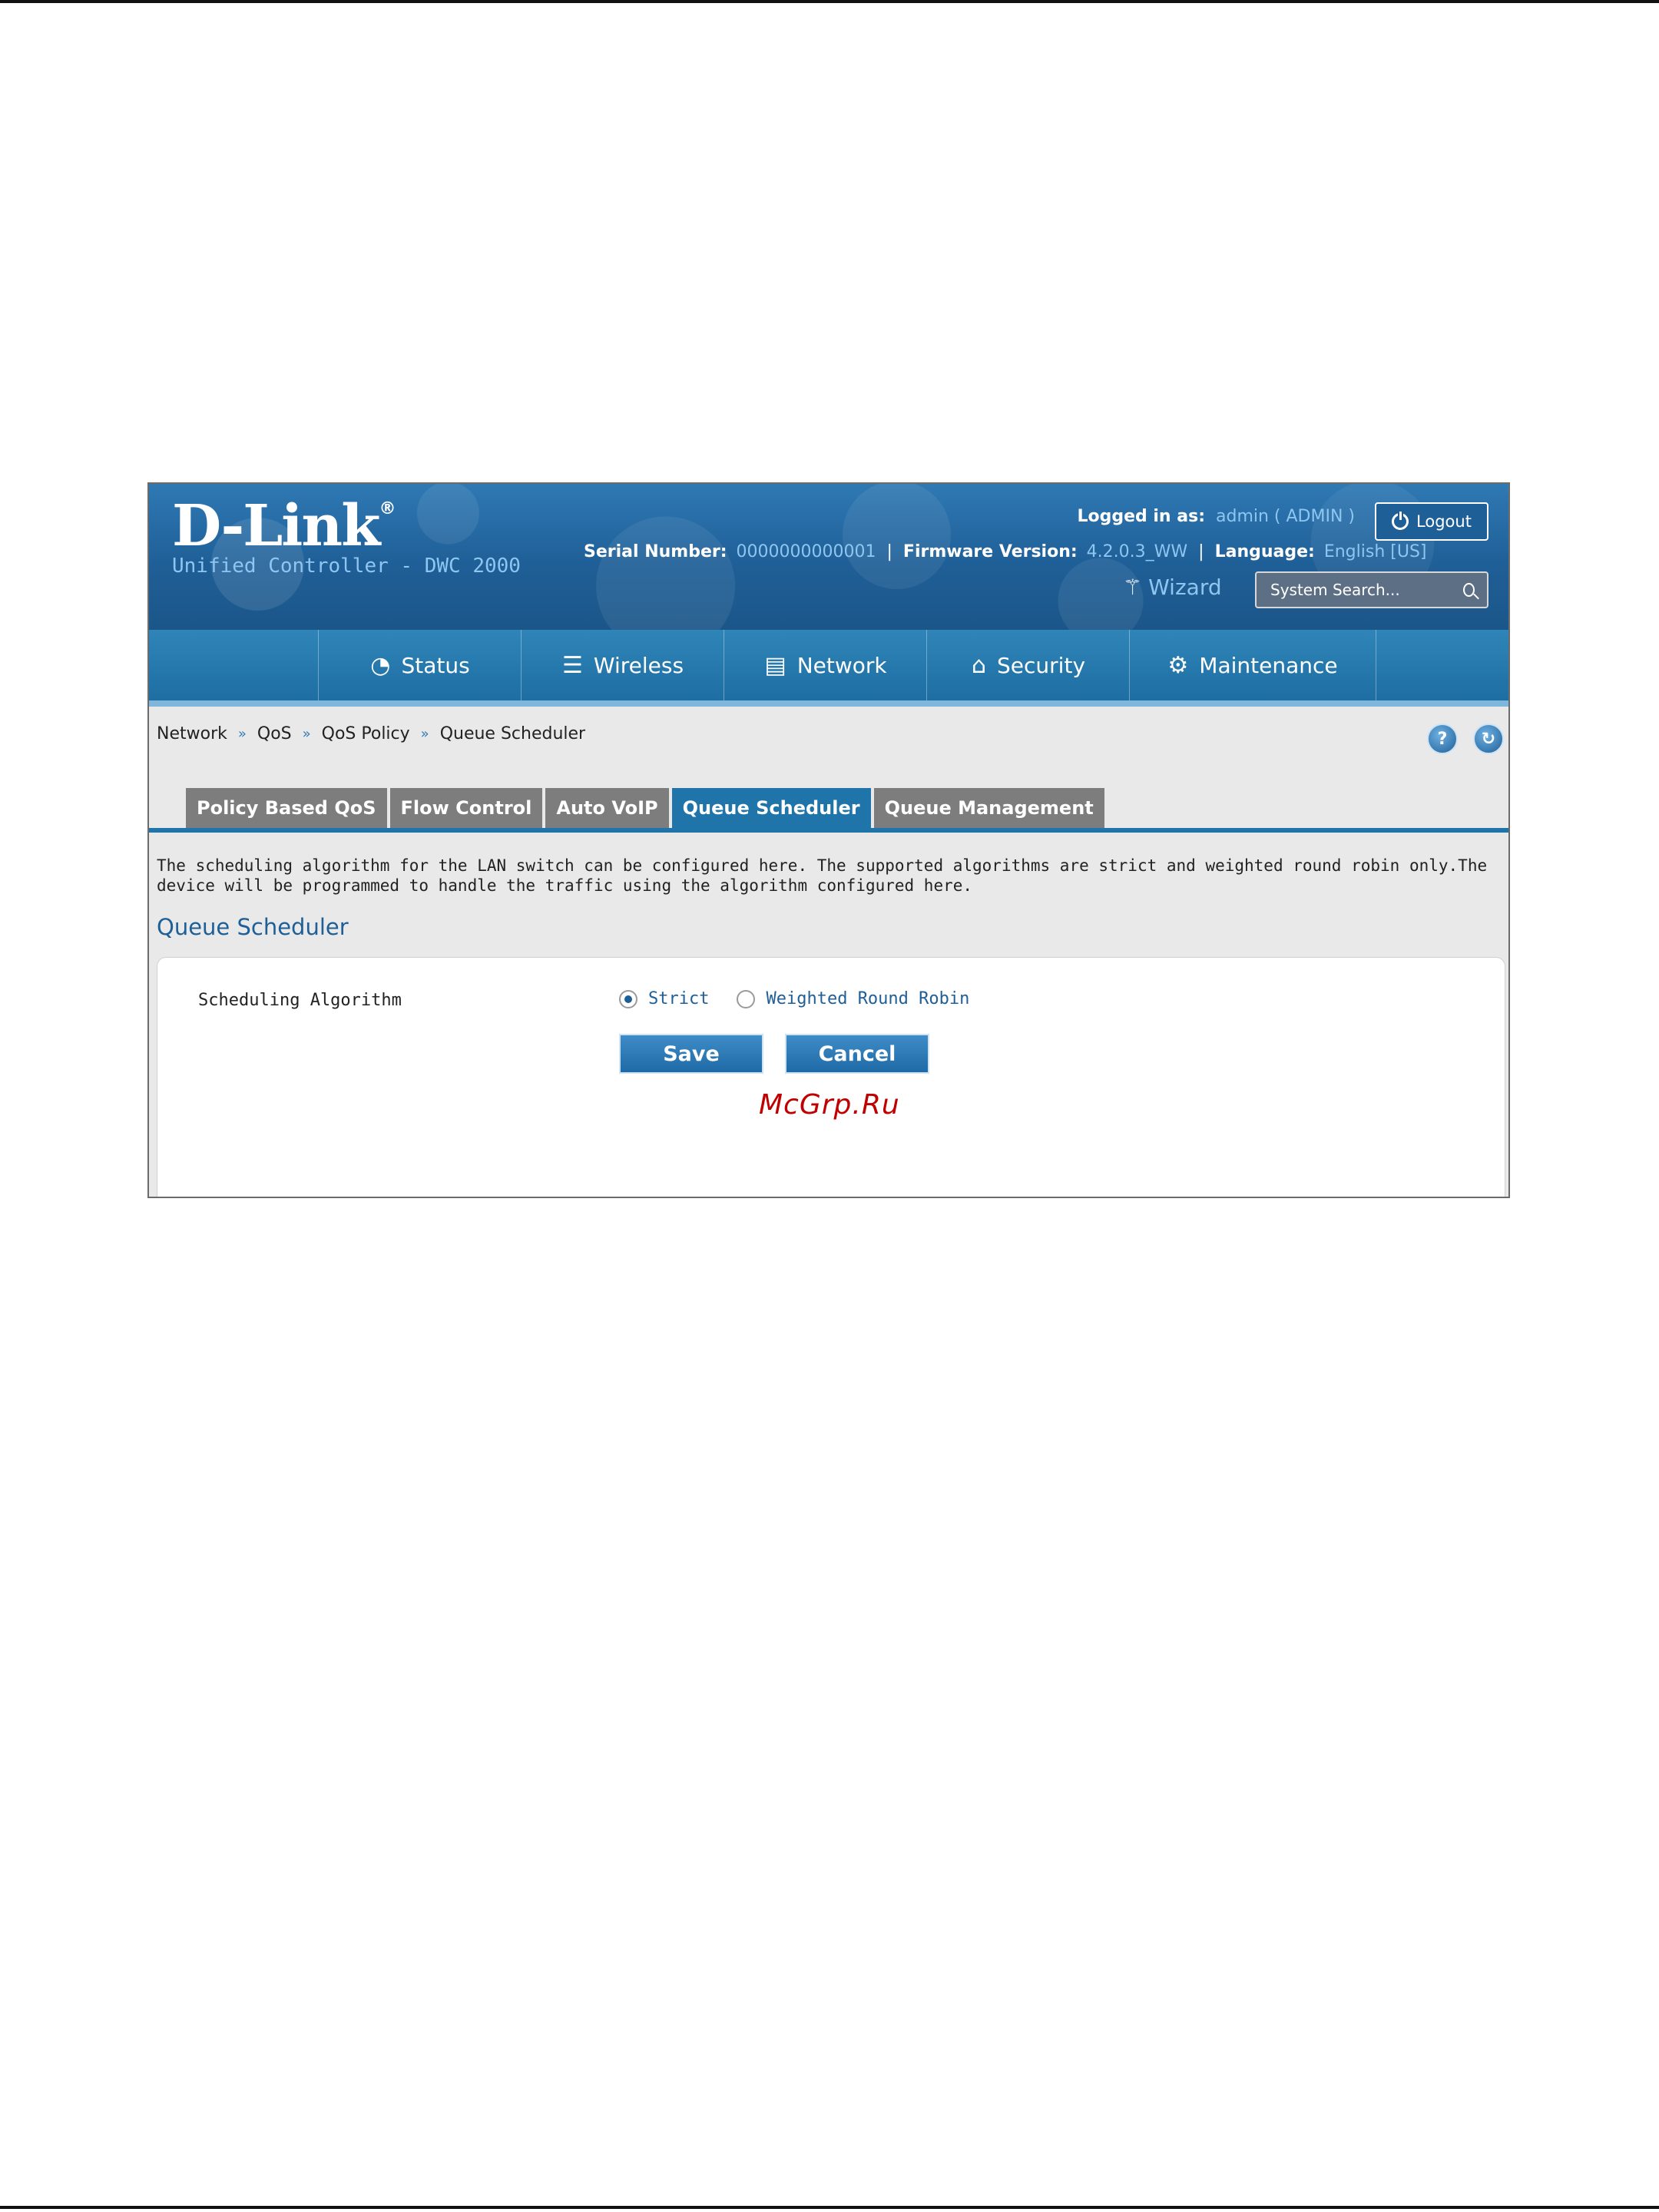  I want to click on firmware-value: 4.2.0.3_WW, so click(1137, 551).